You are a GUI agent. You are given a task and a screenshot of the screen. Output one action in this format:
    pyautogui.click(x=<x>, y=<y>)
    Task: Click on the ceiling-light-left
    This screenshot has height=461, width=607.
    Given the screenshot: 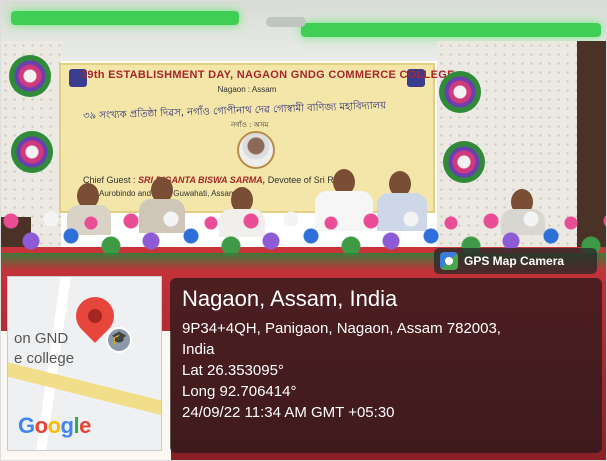 What is the action you would take?
    pyautogui.click(x=125, y=18)
    